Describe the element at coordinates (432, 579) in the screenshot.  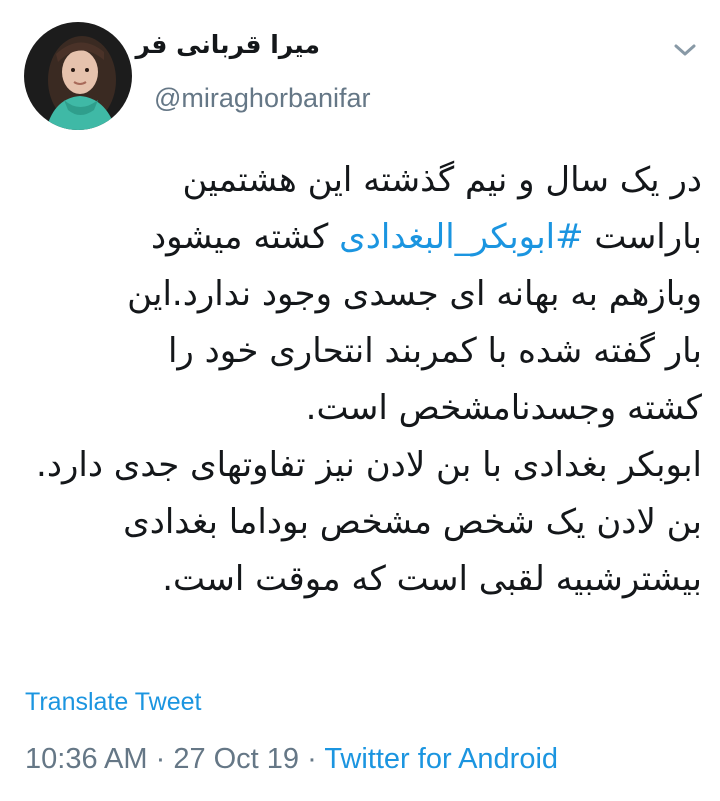
I see `tweet-line: بیشترشبیه لقبی است که موقت است.` at that location.